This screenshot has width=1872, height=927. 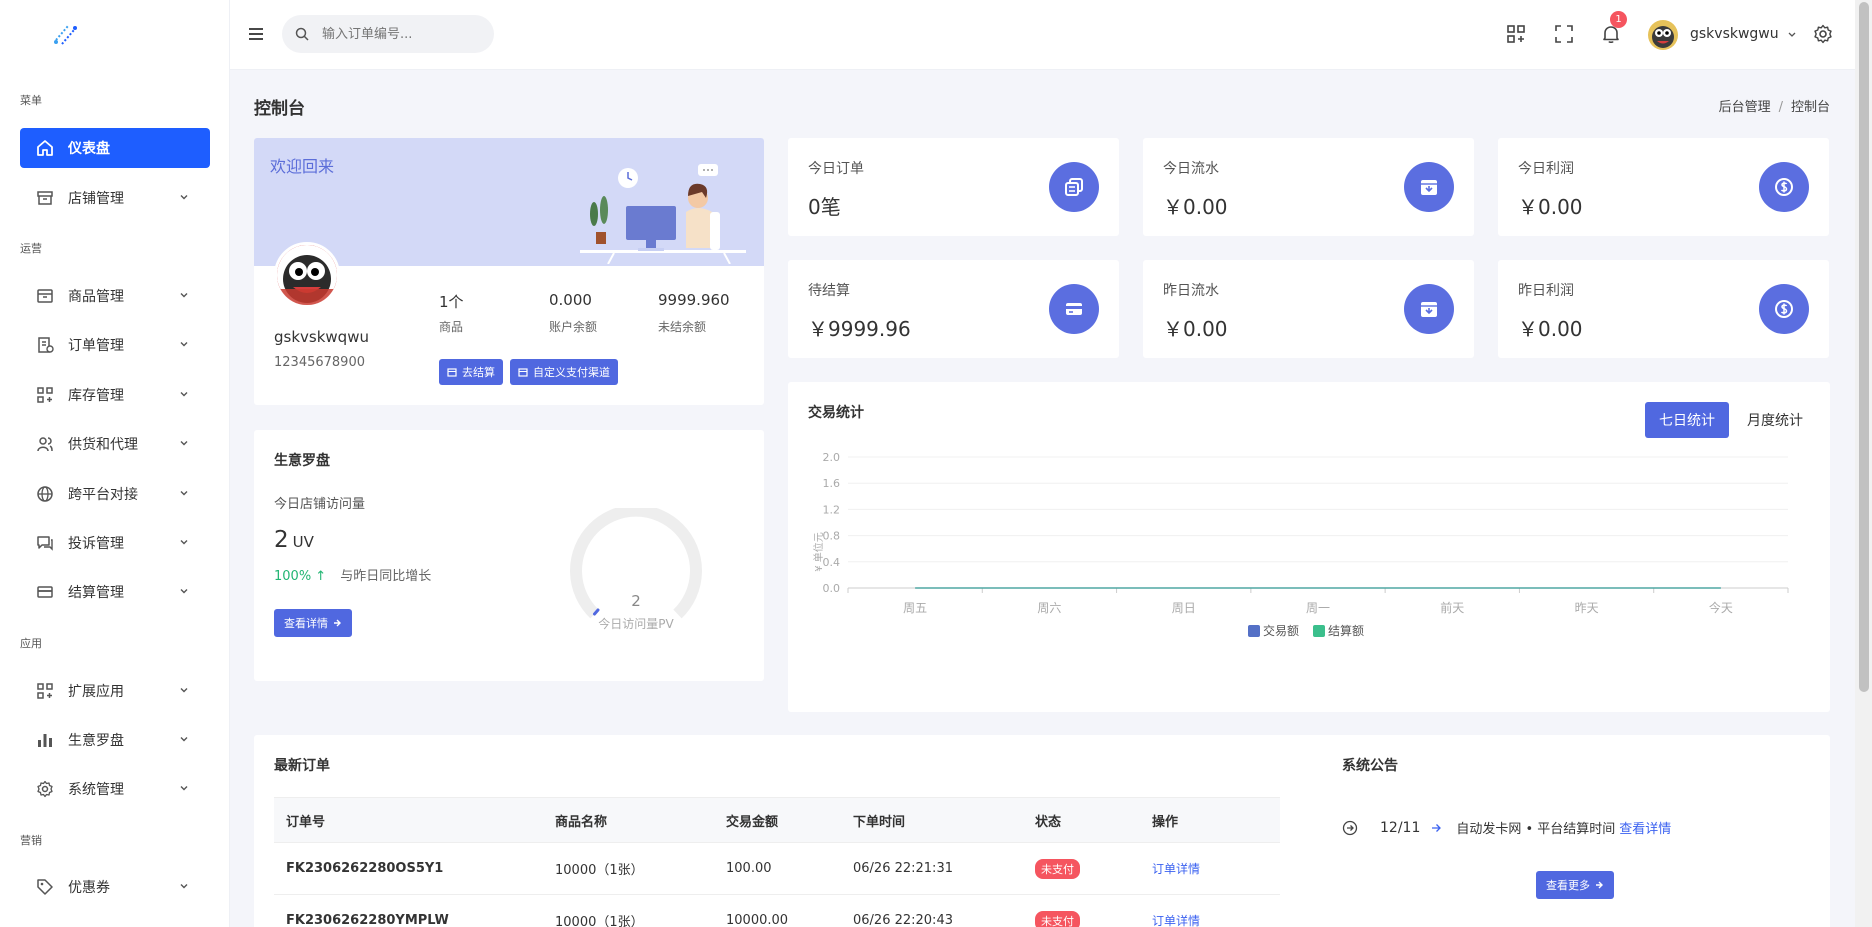 I want to click on search-icon, so click(x=302, y=34).